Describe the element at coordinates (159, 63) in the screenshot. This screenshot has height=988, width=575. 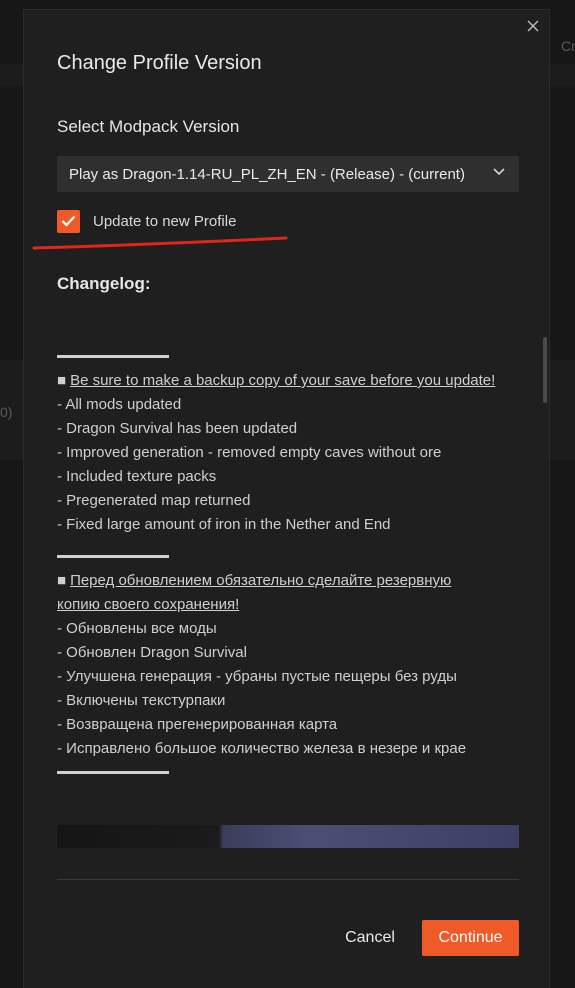
I see `dialog-title: Change Profile Version` at that location.